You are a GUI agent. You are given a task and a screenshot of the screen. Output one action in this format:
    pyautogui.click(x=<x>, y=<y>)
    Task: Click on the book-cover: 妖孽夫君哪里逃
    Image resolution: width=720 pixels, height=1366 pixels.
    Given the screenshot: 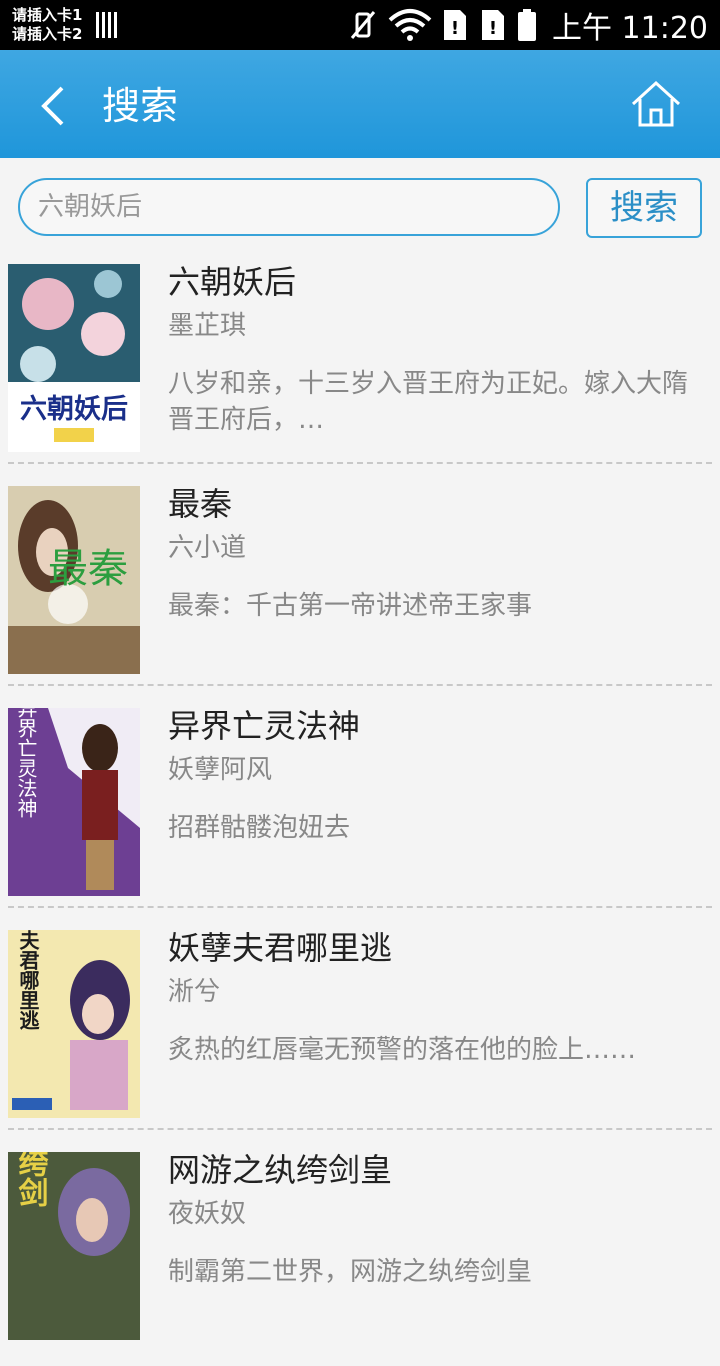 What is the action you would take?
    pyautogui.click(x=74, y=1024)
    